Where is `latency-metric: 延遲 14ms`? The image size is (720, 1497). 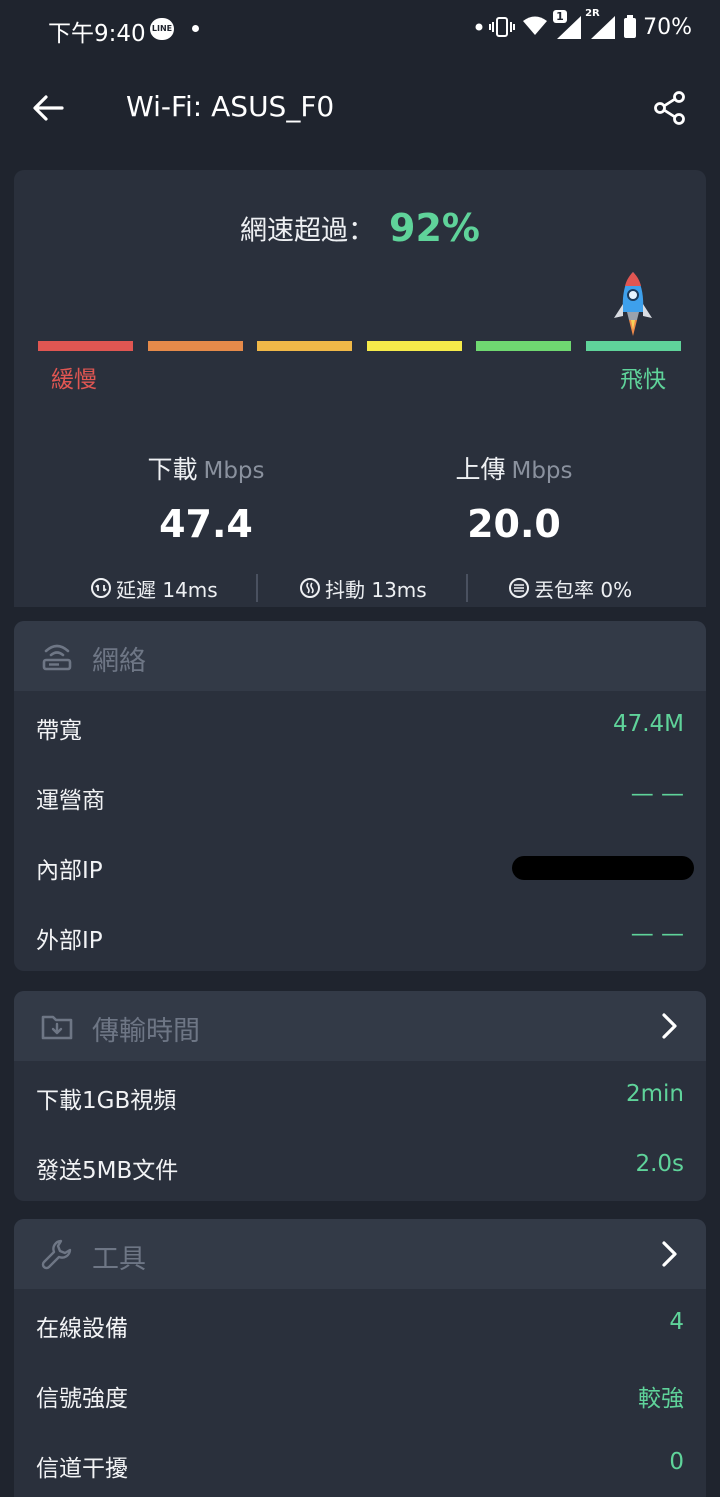 latency-metric: 延遲 14ms is located at coordinates (154, 588).